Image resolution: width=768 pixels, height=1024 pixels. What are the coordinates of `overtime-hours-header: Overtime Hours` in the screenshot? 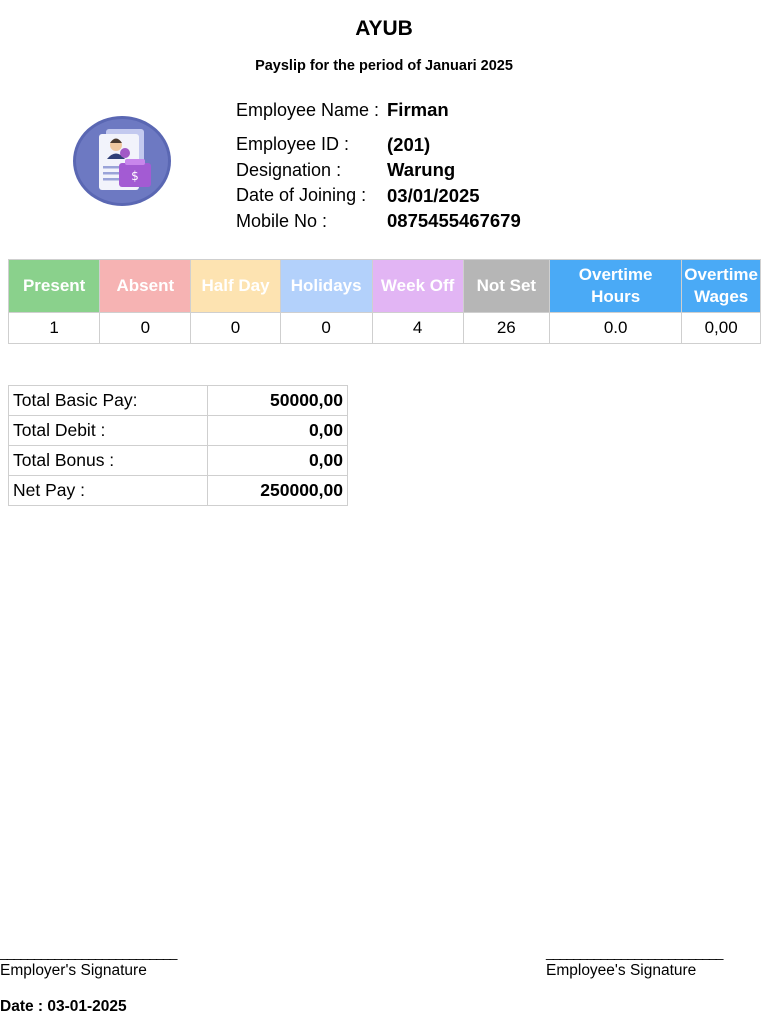 It's located at (615, 286).